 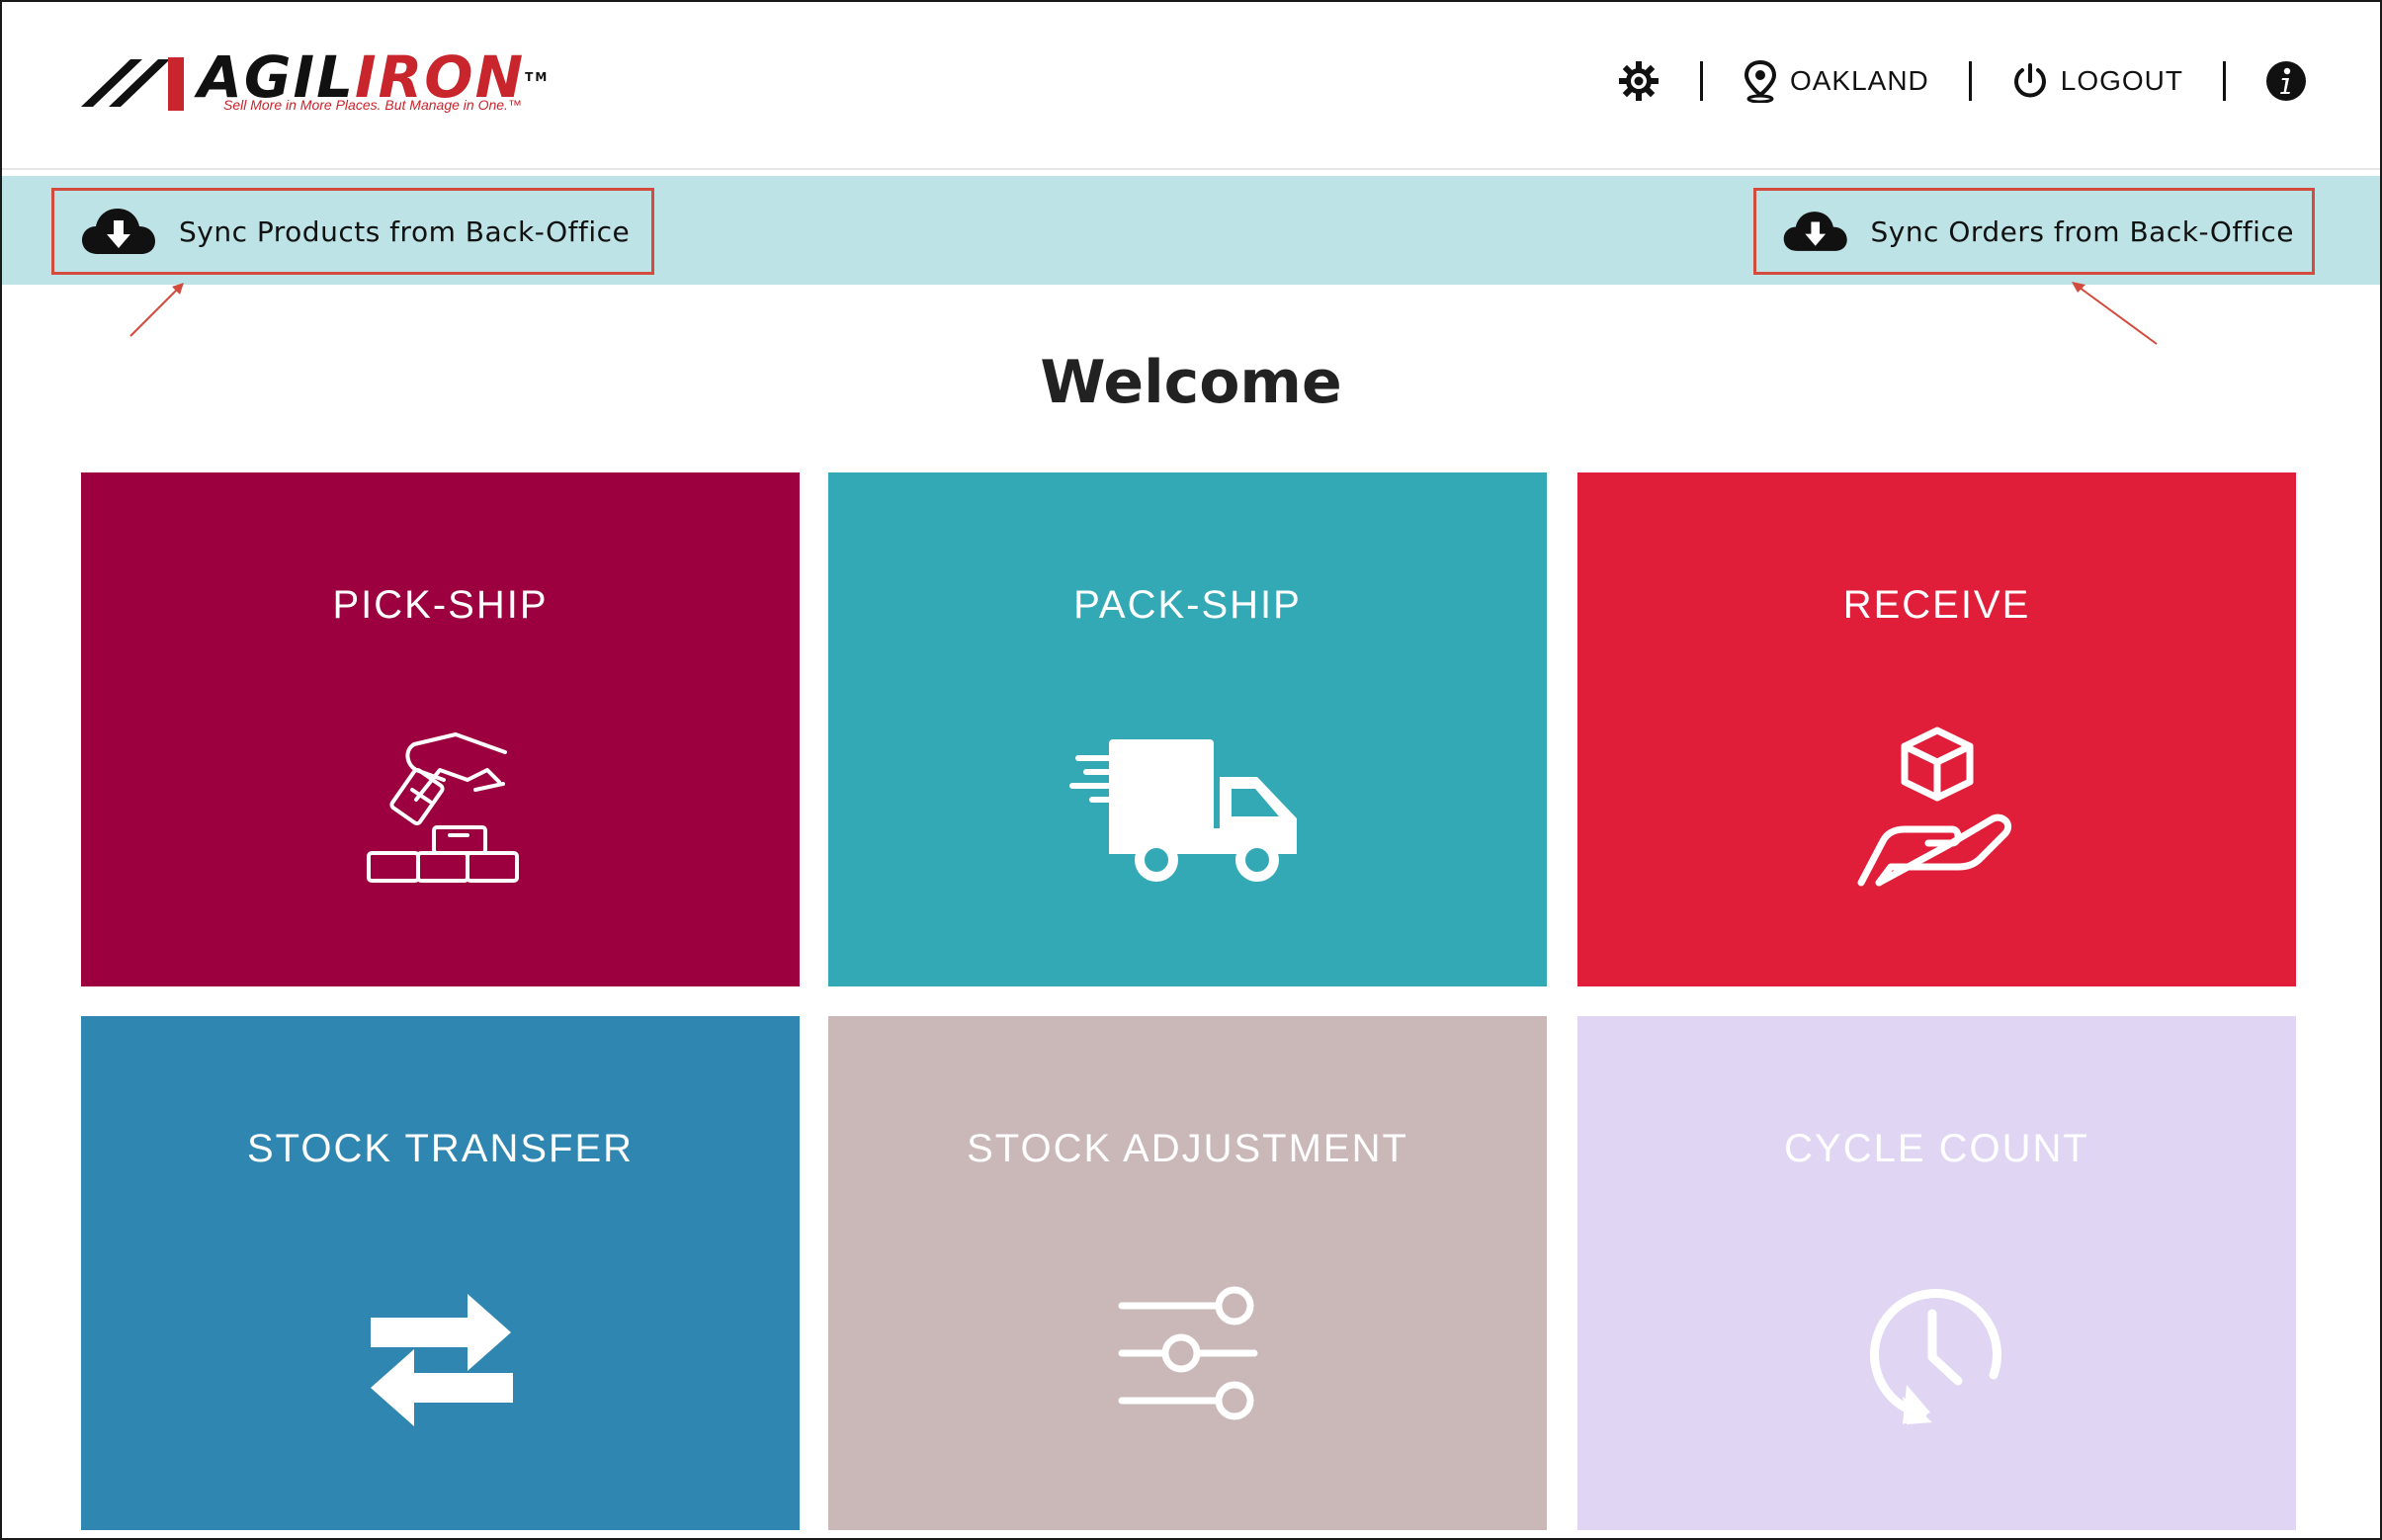 I want to click on power-icon, so click(x=2030, y=81).